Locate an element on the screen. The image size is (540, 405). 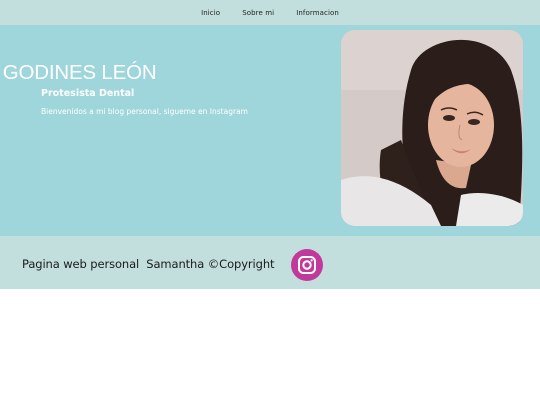
hero-subtitle: Protesista Dental is located at coordinates (88, 93).